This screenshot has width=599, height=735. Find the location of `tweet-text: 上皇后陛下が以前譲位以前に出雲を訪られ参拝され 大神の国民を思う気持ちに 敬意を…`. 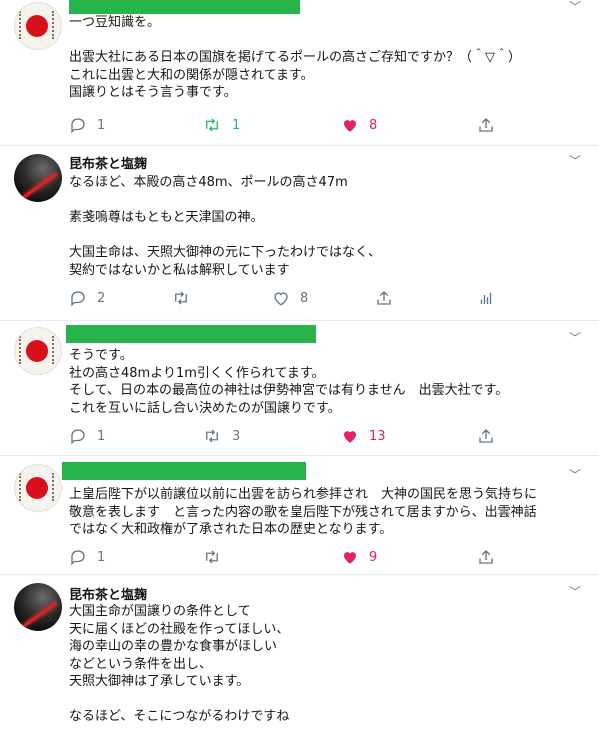

tweet-text: 上皇后陛下が以前譲位以前に出雲を訪られ参拝され 大神の国民を思う気持ちに 敬意を… is located at coordinates (303, 512).